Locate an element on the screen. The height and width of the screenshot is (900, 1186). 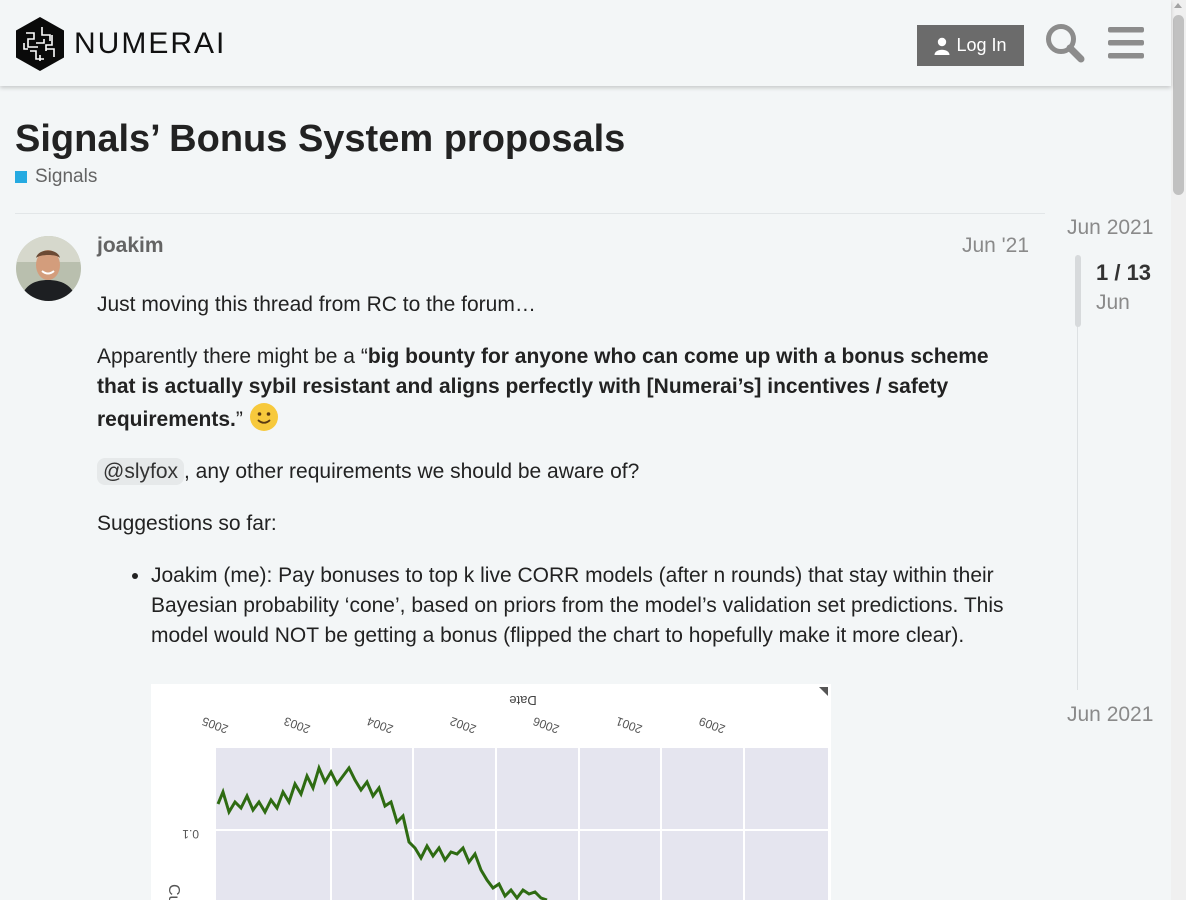
logo-wordmark: NUMERAI is located at coordinates (150, 43).